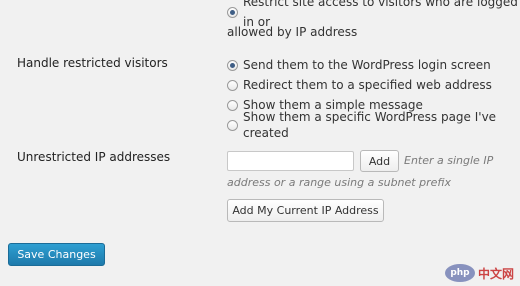  What do you see at coordinates (449, 160) in the screenshot?
I see `ip-hint-line1: Enter a single IP` at bounding box center [449, 160].